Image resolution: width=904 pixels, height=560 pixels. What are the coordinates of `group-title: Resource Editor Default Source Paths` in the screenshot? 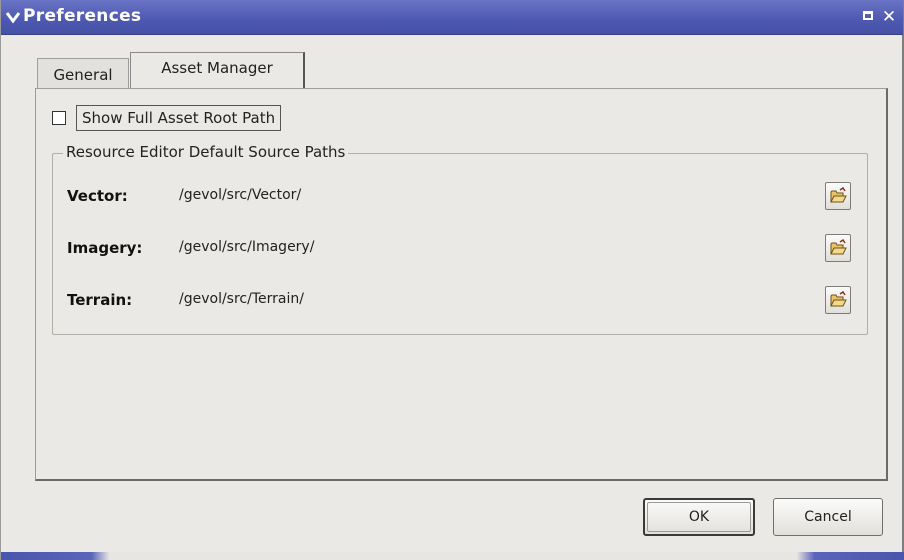 It's located at (206, 152).